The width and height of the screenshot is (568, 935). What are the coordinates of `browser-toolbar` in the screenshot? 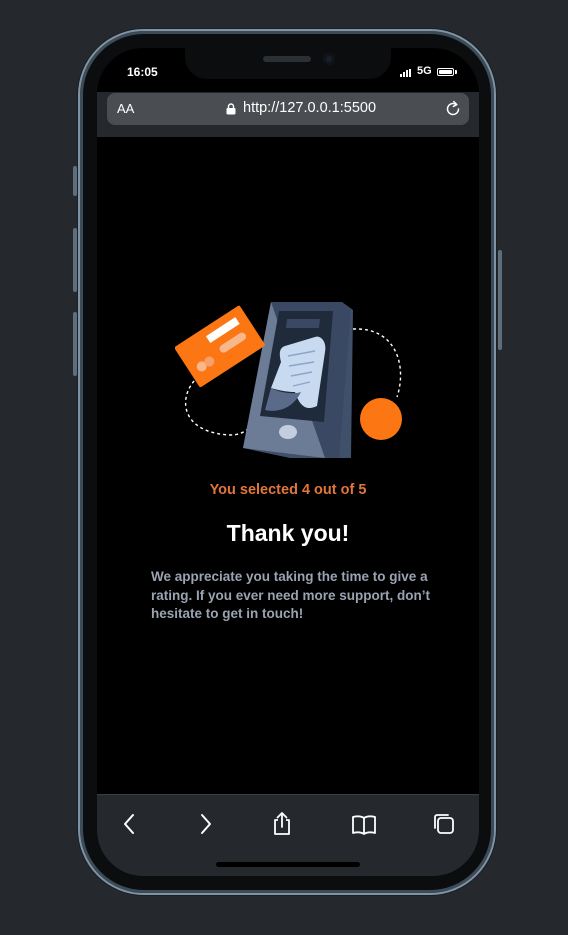 It's located at (288, 835).